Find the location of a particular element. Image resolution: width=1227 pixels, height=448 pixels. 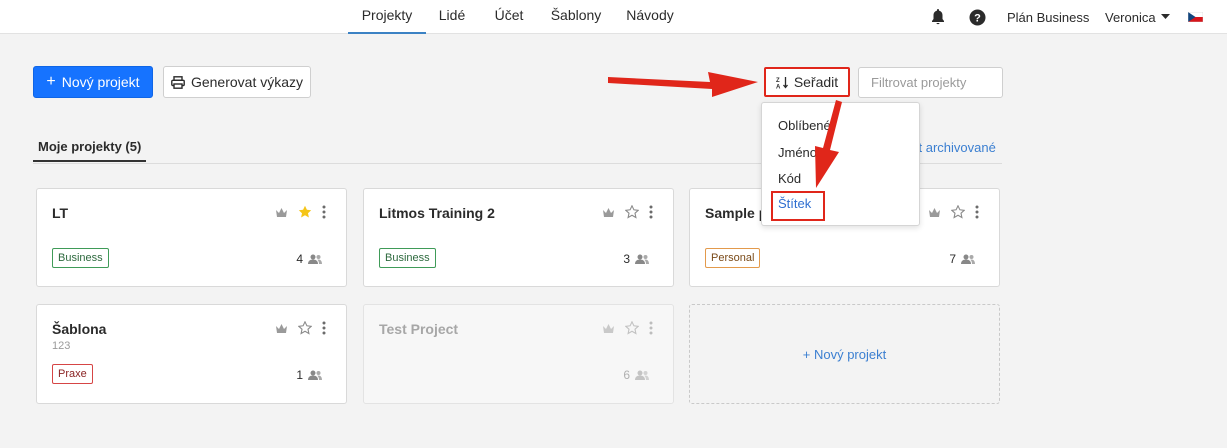

member-count: 4 is located at coordinates (309, 259).